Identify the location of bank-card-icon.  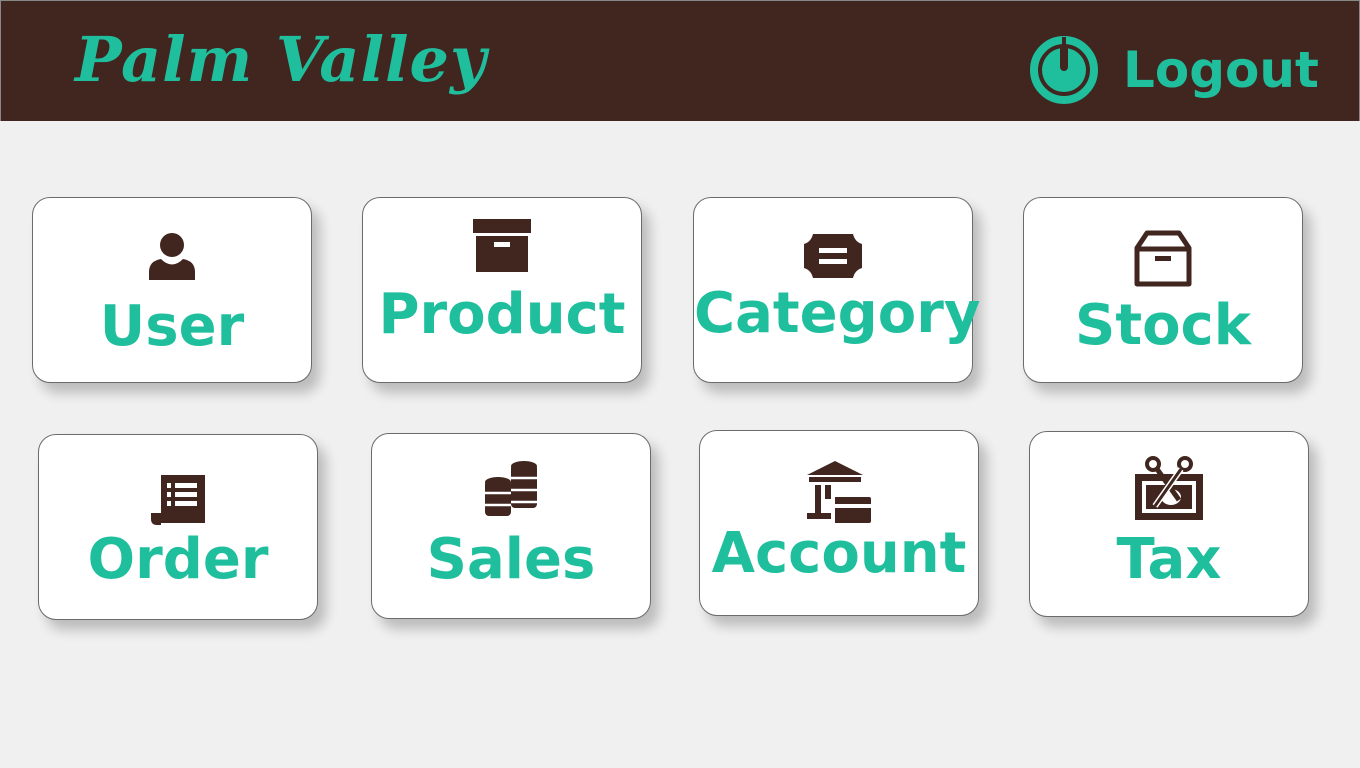
(839, 493).